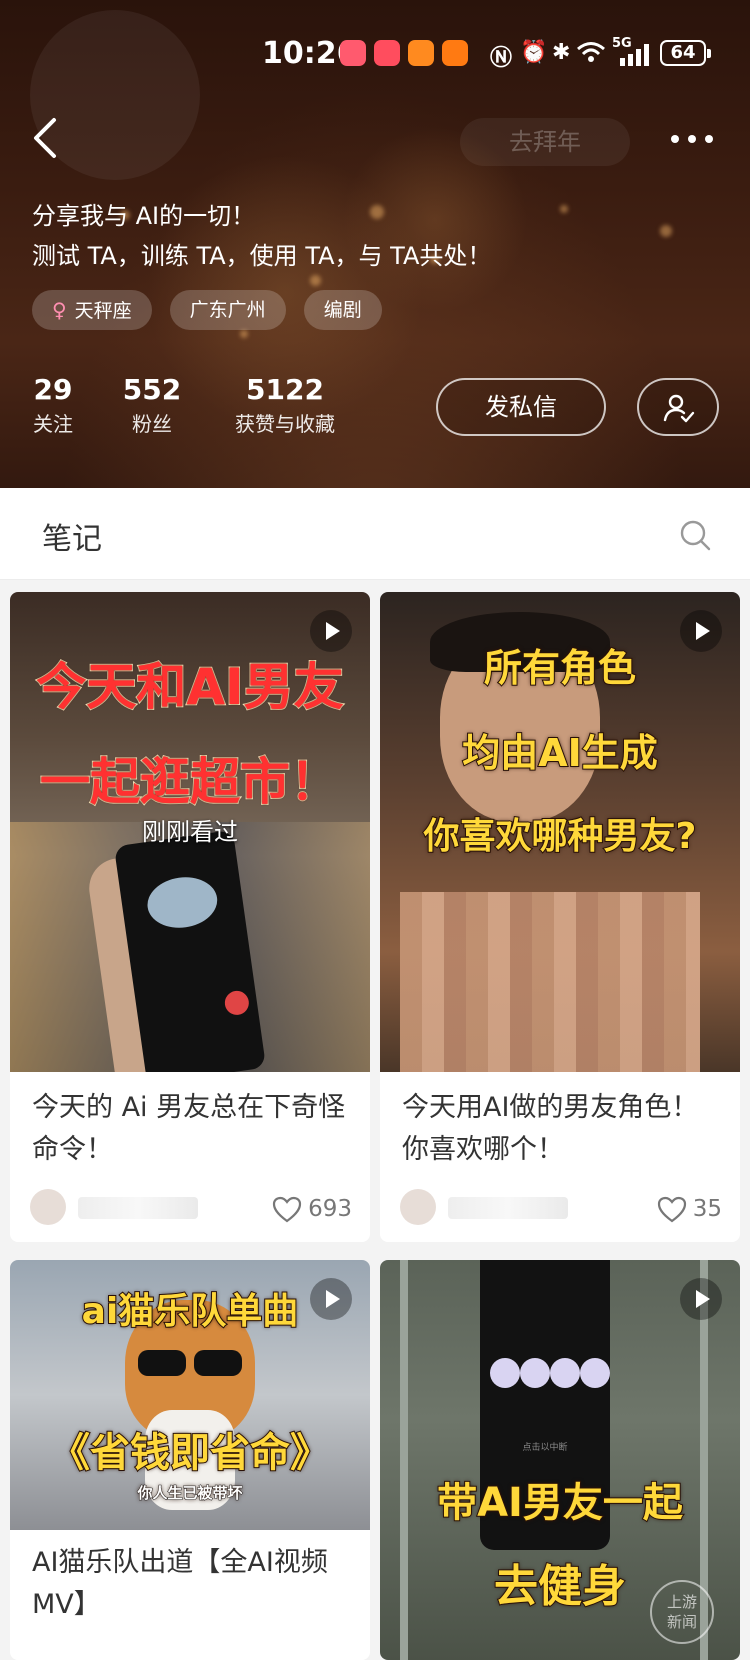 This screenshot has width=750, height=1660. I want to click on video-cover: 所有角色 均由AI生成 你喜欢哪种男友?, so click(560, 832).